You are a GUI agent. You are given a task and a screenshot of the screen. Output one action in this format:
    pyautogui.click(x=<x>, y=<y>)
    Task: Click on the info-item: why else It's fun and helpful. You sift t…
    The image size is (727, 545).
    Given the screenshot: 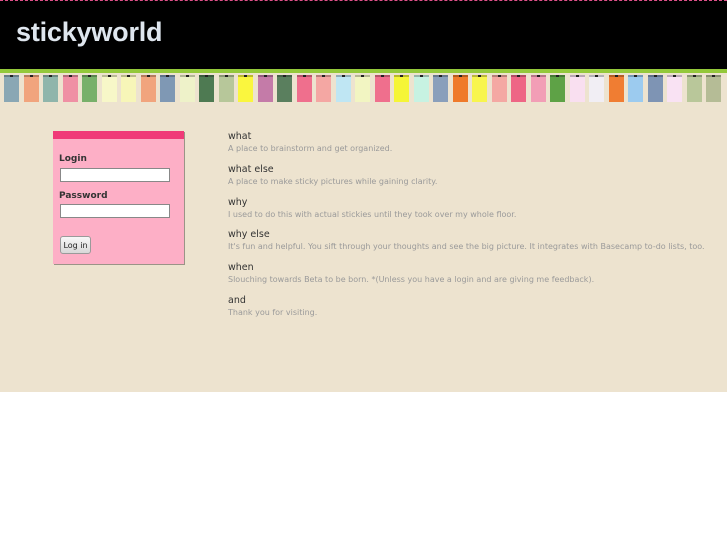 What is the action you would take?
    pyautogui.click(x=466, y=240)
    